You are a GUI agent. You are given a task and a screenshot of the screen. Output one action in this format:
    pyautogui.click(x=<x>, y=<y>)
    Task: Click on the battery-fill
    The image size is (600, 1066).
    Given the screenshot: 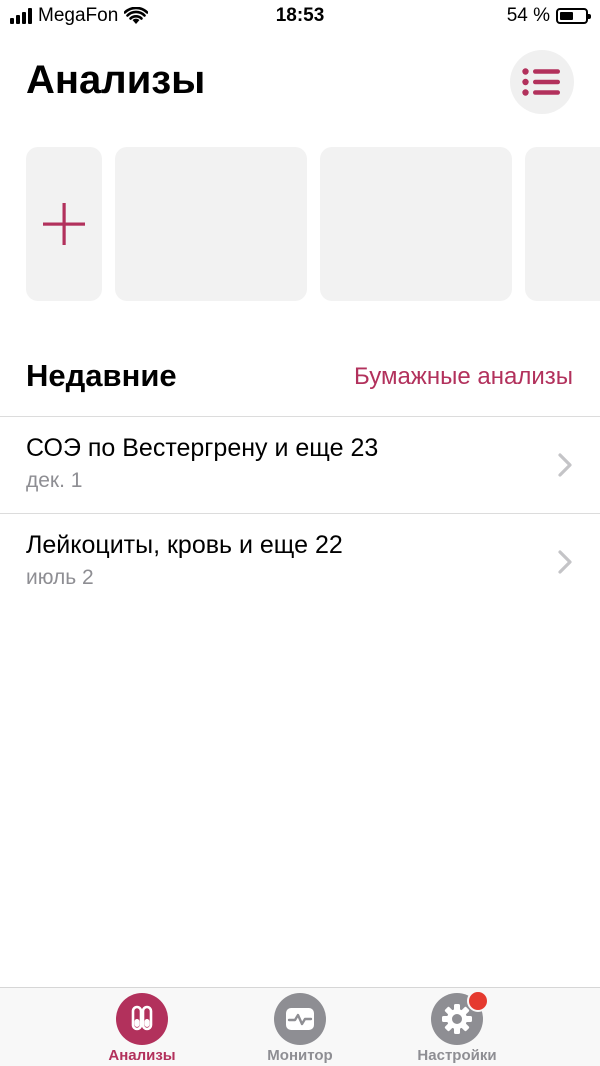 What is the action you would take?
    pyautogui.click(x=566, y=16)
    